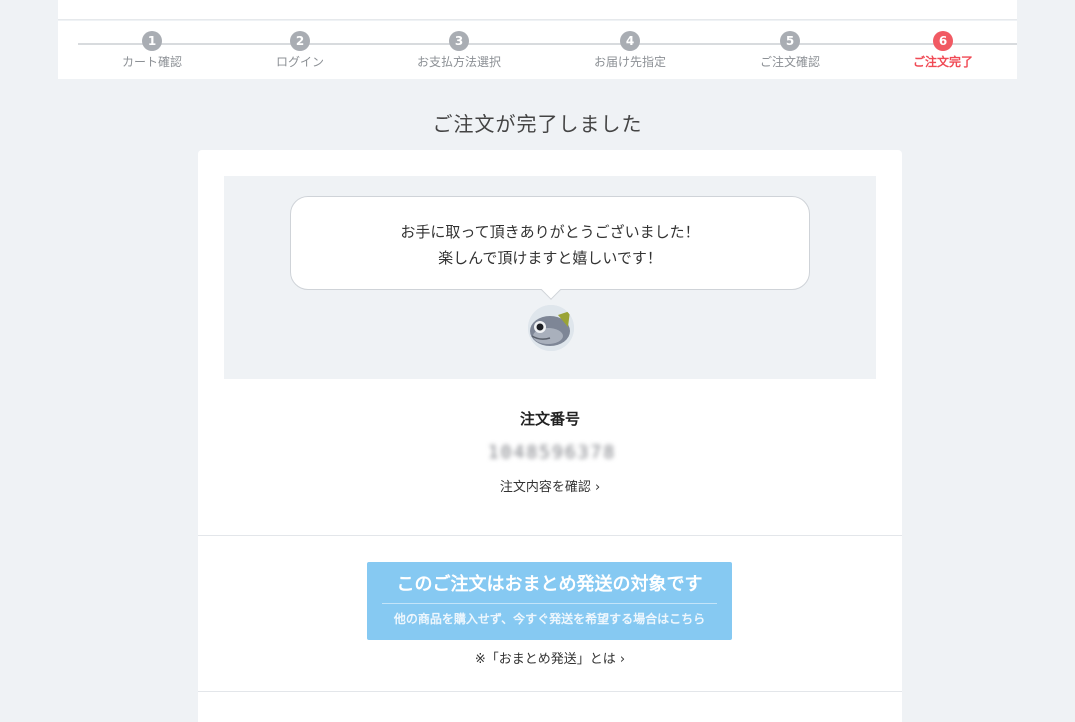  I want to click on order-number-text: 1048596378, so click(552, 452).